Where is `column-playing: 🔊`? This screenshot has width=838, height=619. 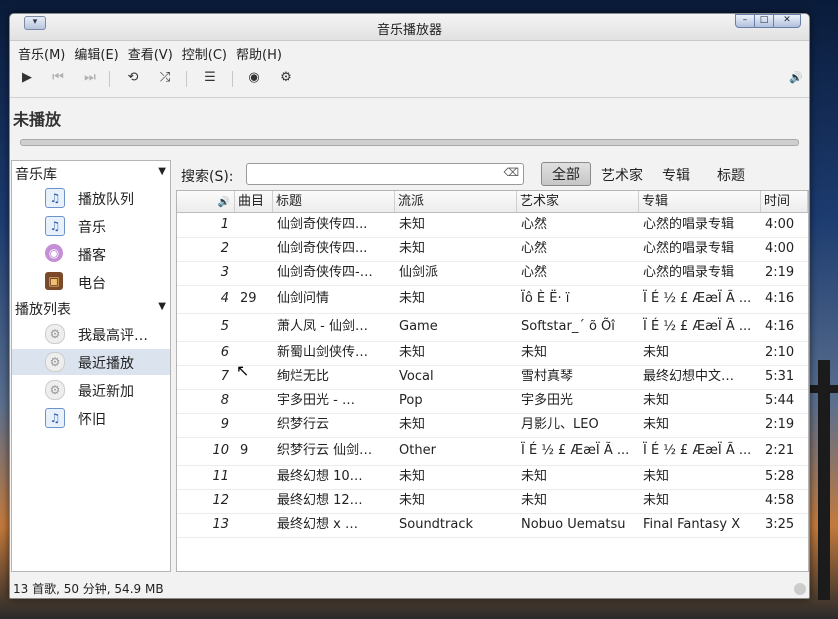 column-playing: 🔊 is located at coordinates (206, 201).